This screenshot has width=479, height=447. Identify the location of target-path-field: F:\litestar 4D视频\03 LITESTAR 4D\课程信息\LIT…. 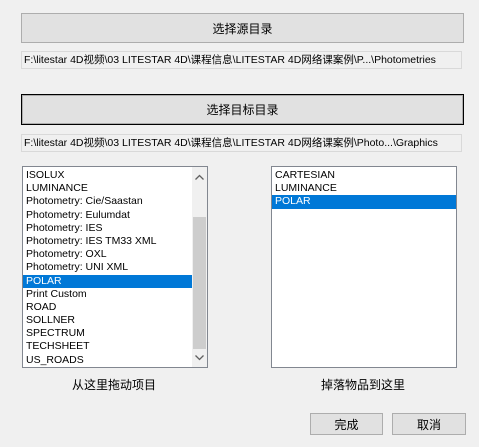
(241, 143).